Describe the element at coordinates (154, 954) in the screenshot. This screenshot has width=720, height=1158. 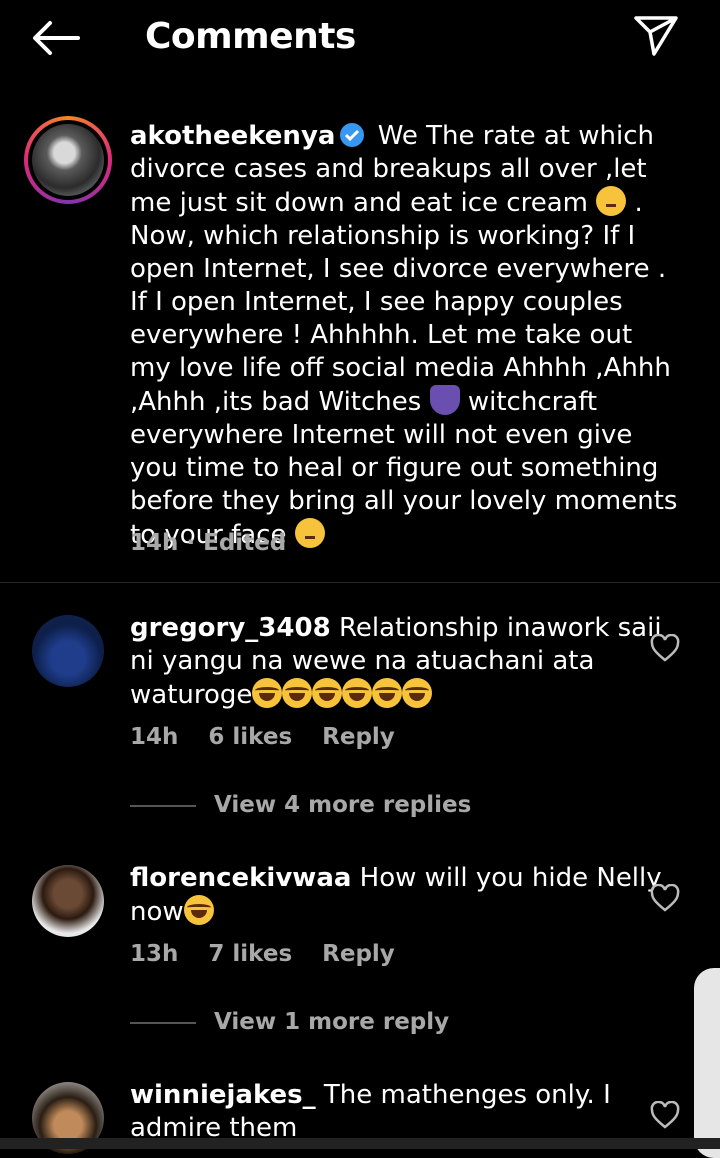
I see `comment-time: 13h` at that location.